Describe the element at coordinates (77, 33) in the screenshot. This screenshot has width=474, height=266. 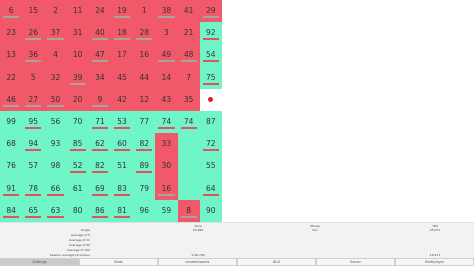
I see `tile: 31` at that location.